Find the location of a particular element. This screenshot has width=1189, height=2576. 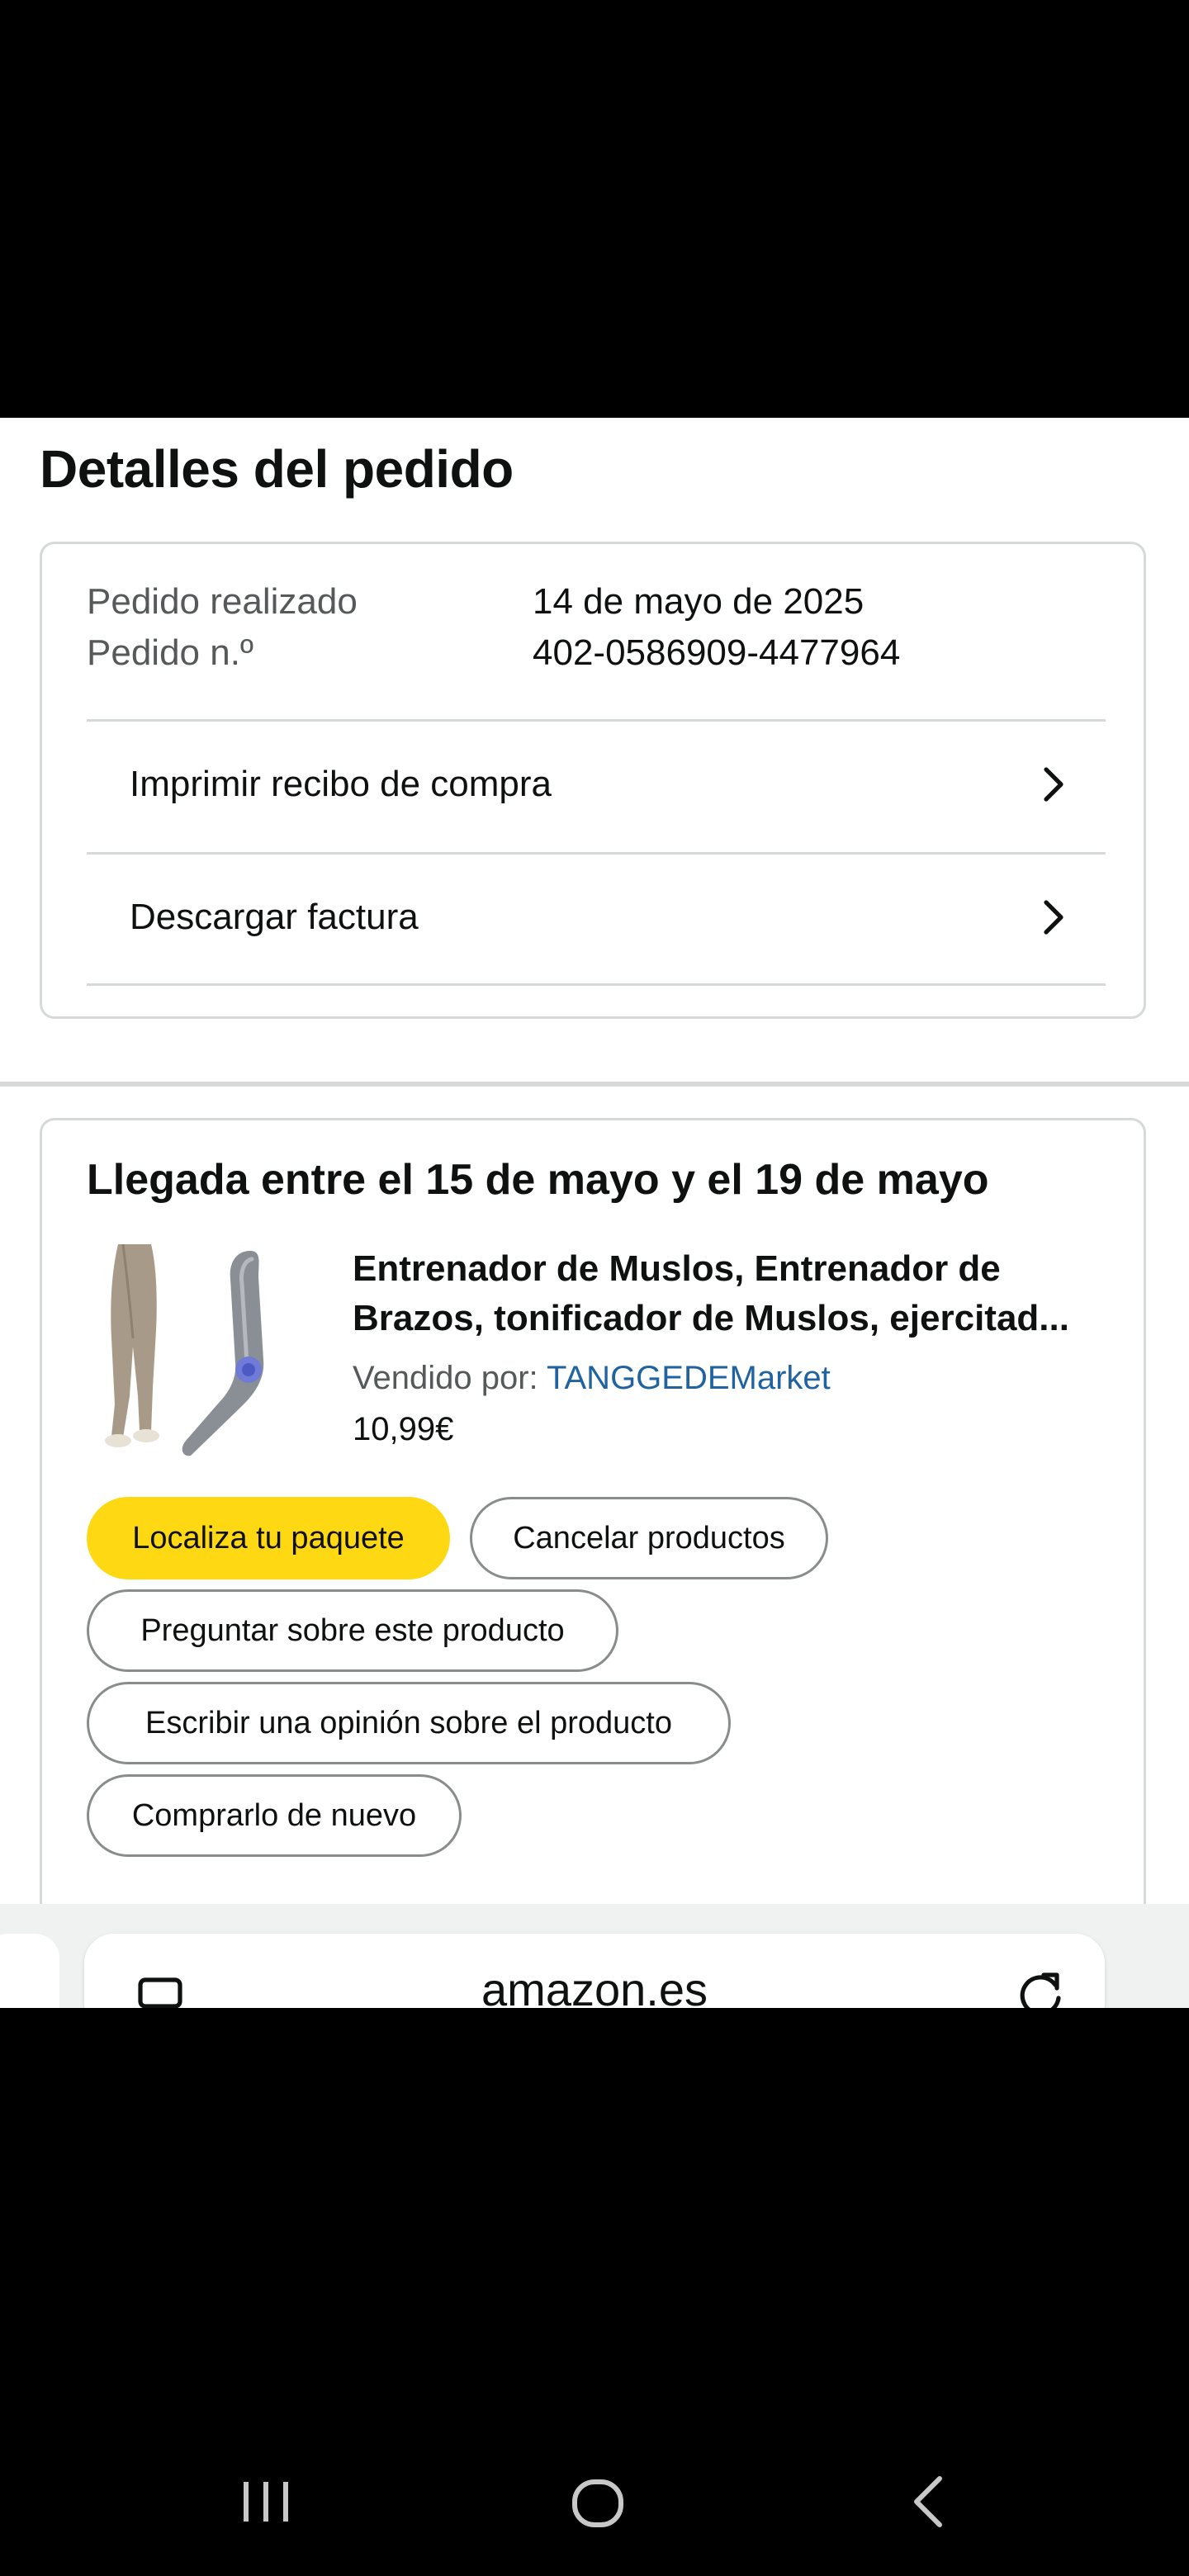

write-review-button: Escribir una opinión sobre el producto is located at coordinates (409, 1723).